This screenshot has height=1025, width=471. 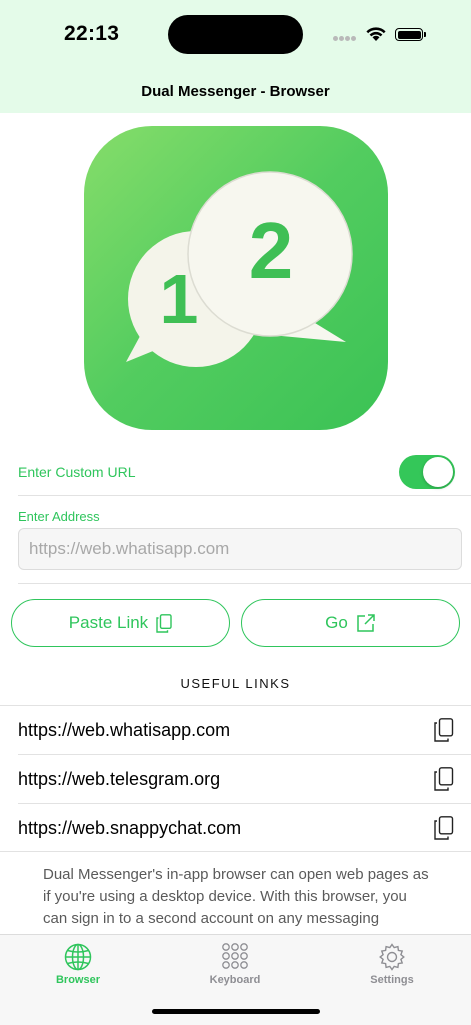 I want to click on address-input, so click(x=240, y=549).